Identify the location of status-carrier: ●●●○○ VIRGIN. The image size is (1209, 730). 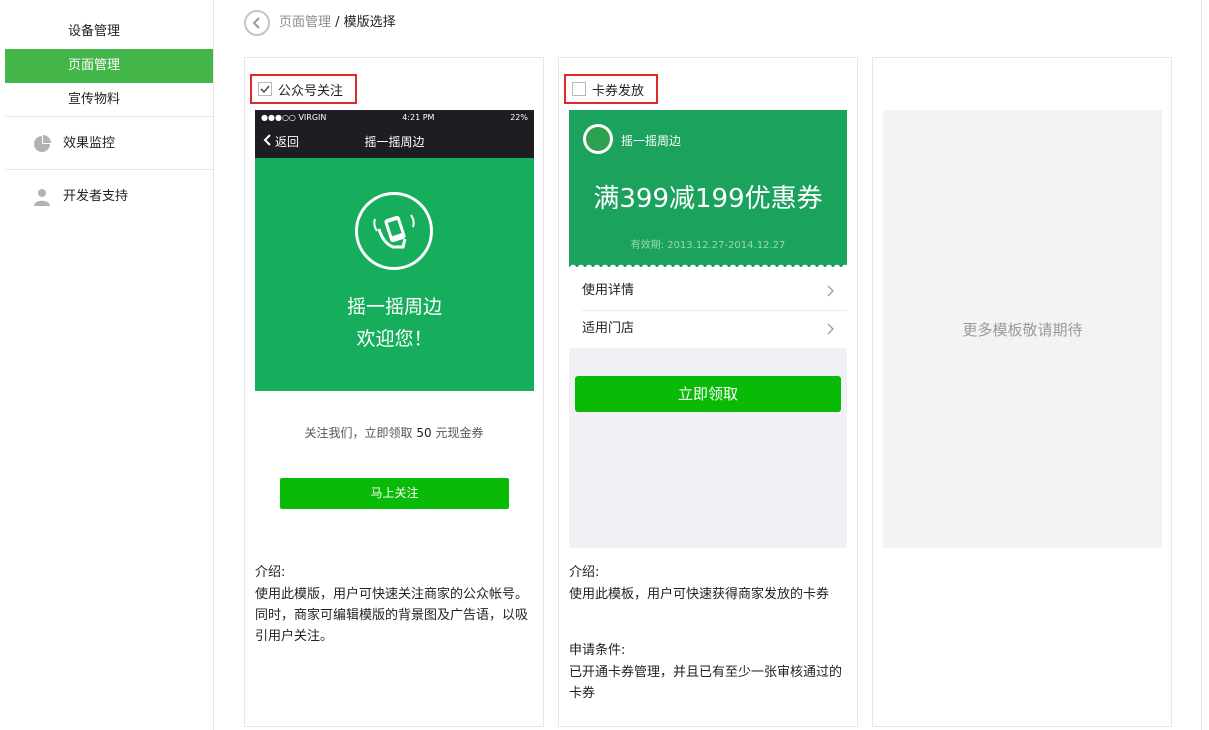
(294, 117).